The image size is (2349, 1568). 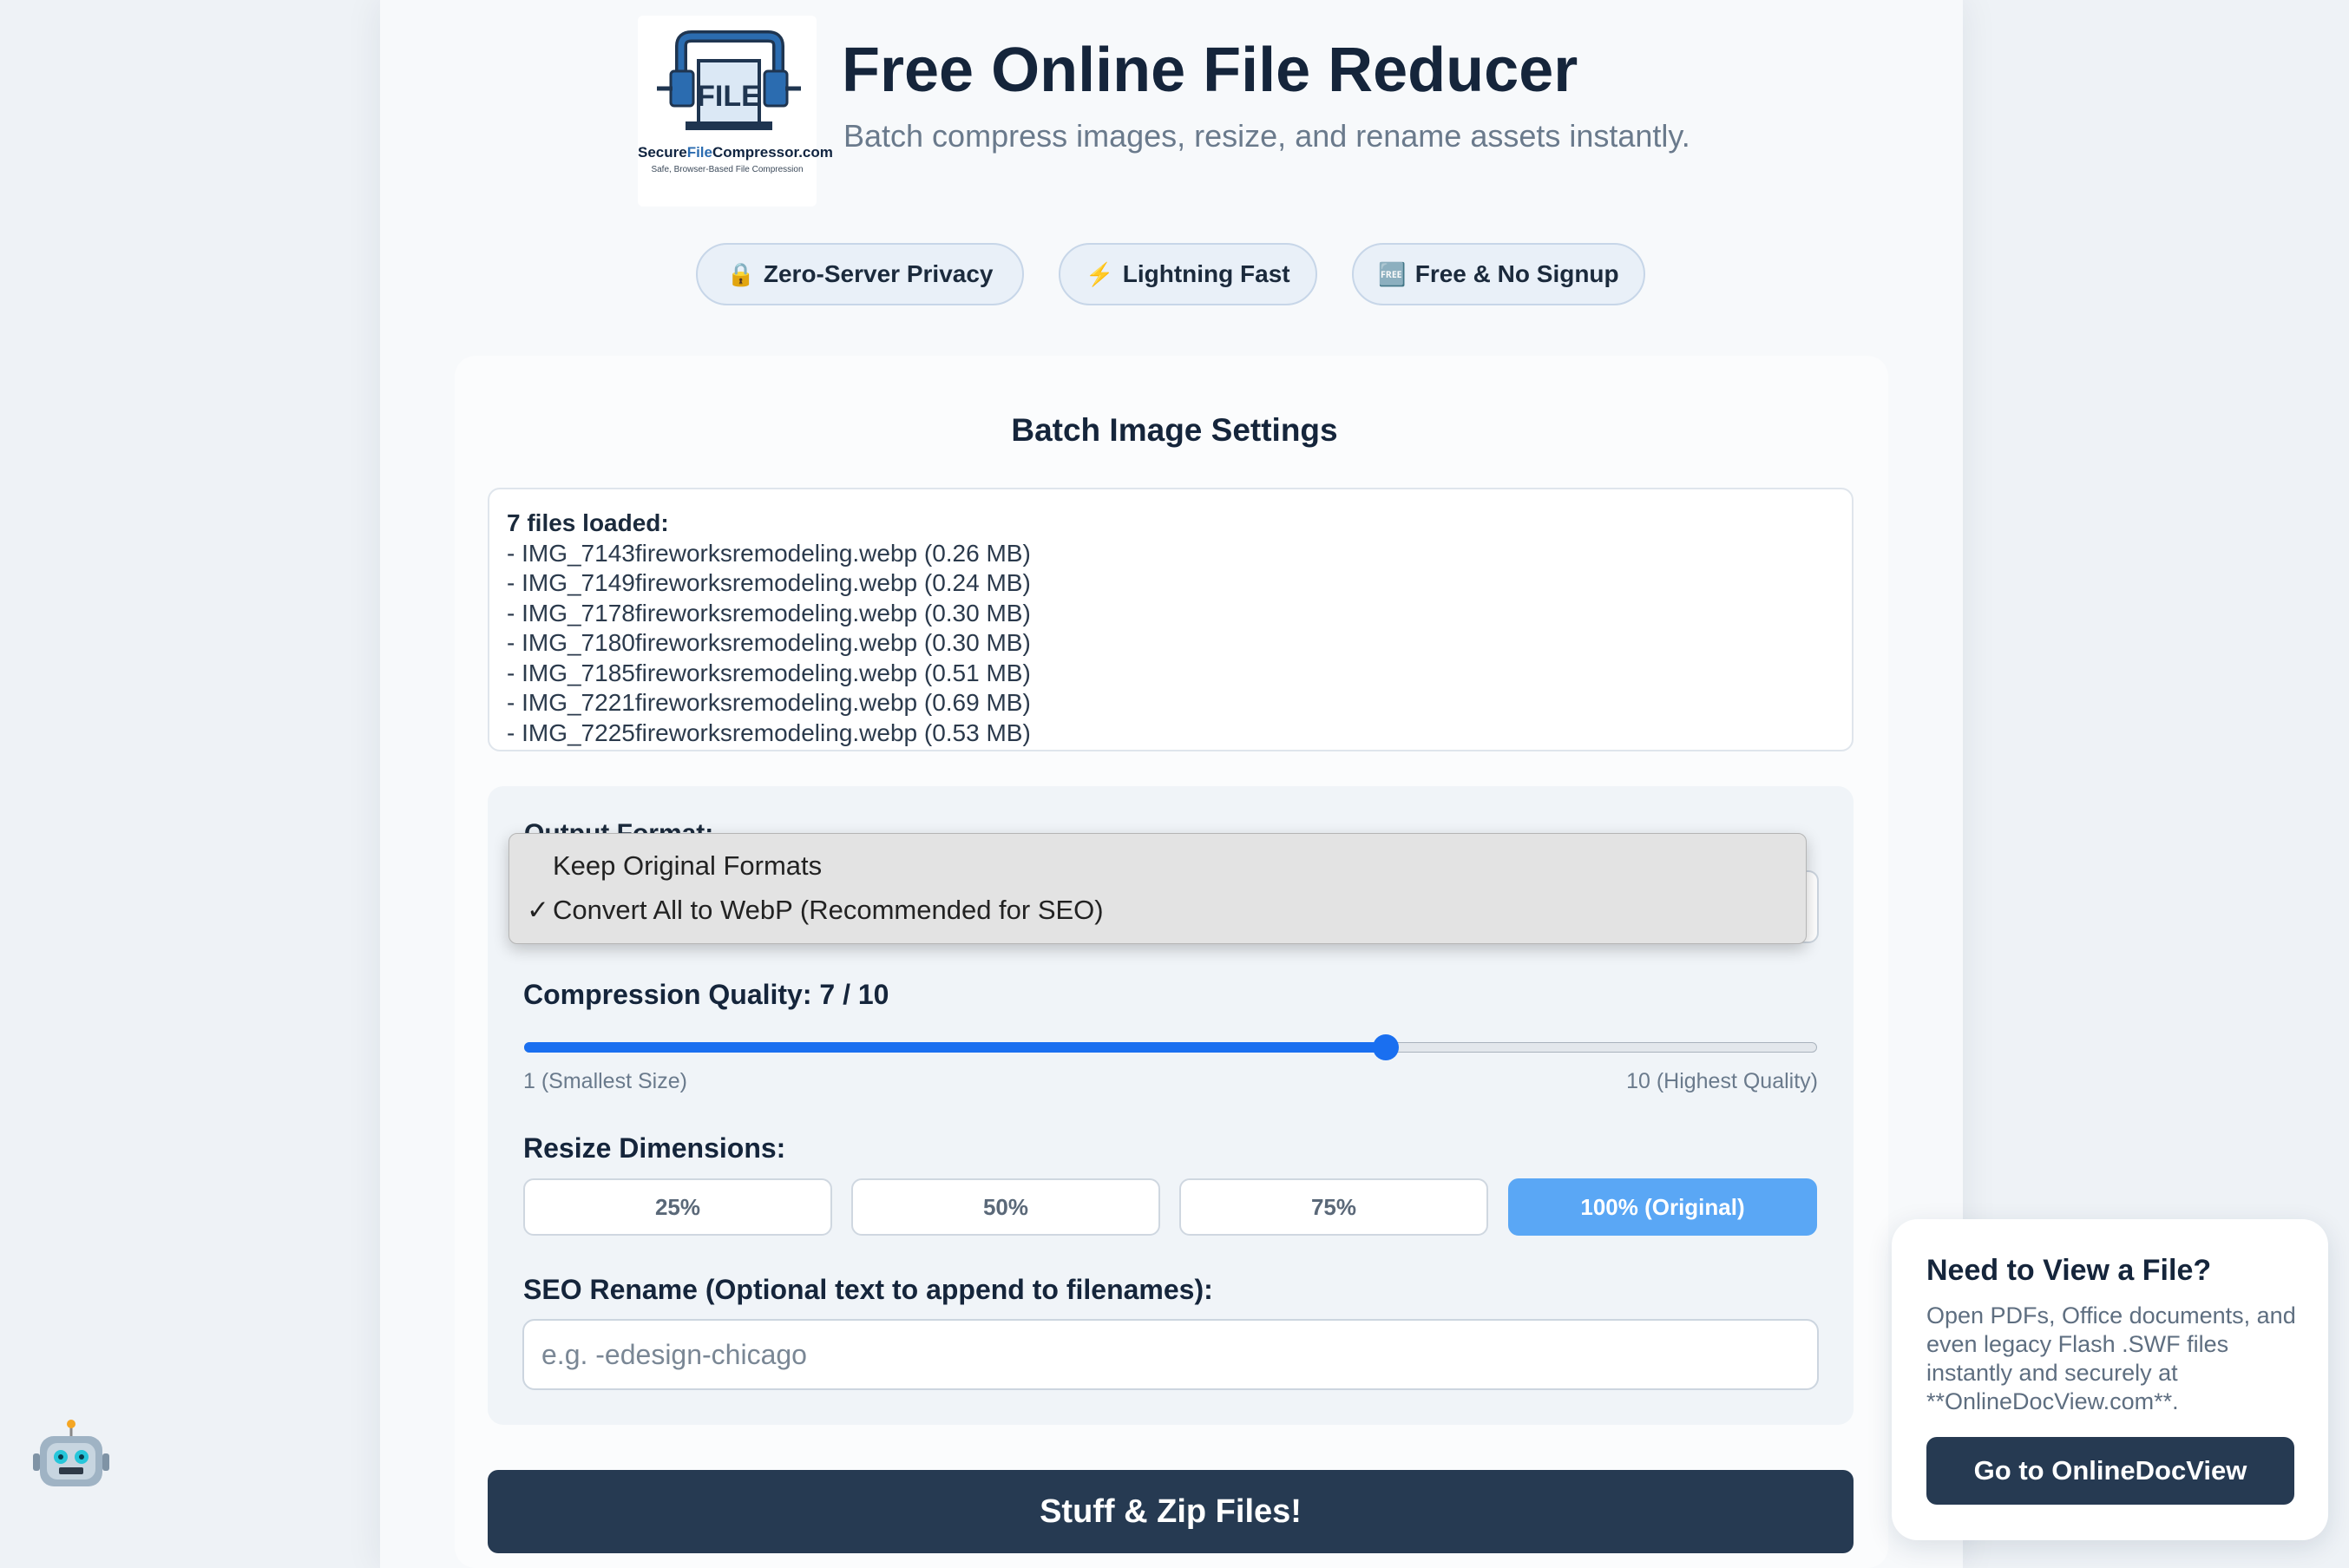 I want to click on go-to-onlinedocview-button: Go to OnlineDocView, so click(x=2110, y=1471).